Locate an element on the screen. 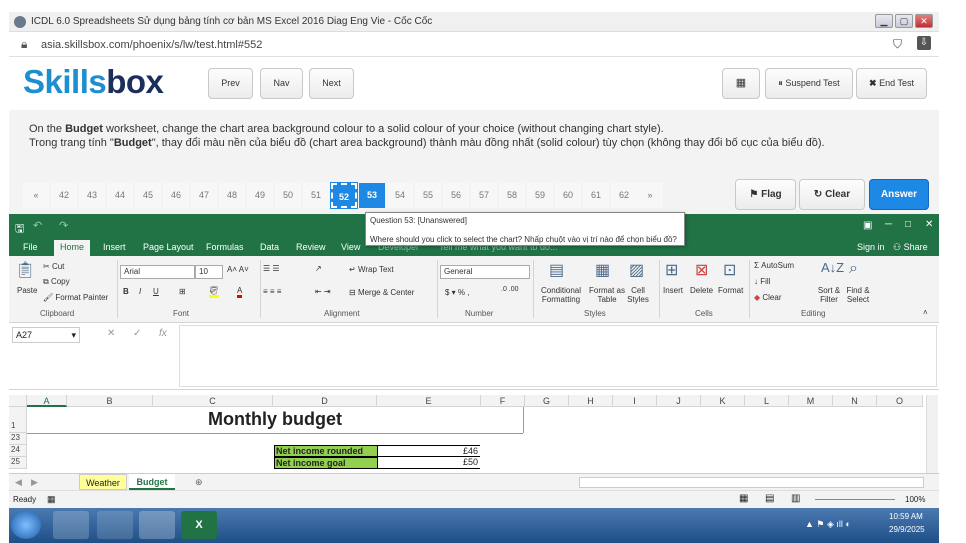 Image resolution: width=966 pixels, height=543 pixels. delete-cells-button: Delete is located at coordinates (701, 290).